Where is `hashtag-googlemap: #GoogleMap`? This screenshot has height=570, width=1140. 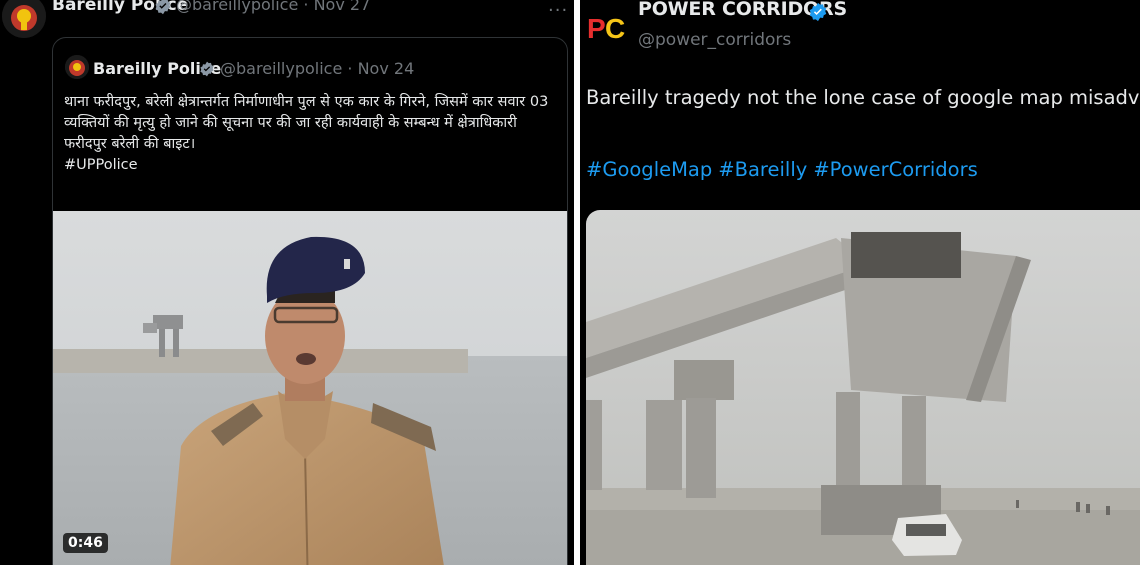
hashtag-googlemap: #GoogleMap is located at coordinates (649, 169).